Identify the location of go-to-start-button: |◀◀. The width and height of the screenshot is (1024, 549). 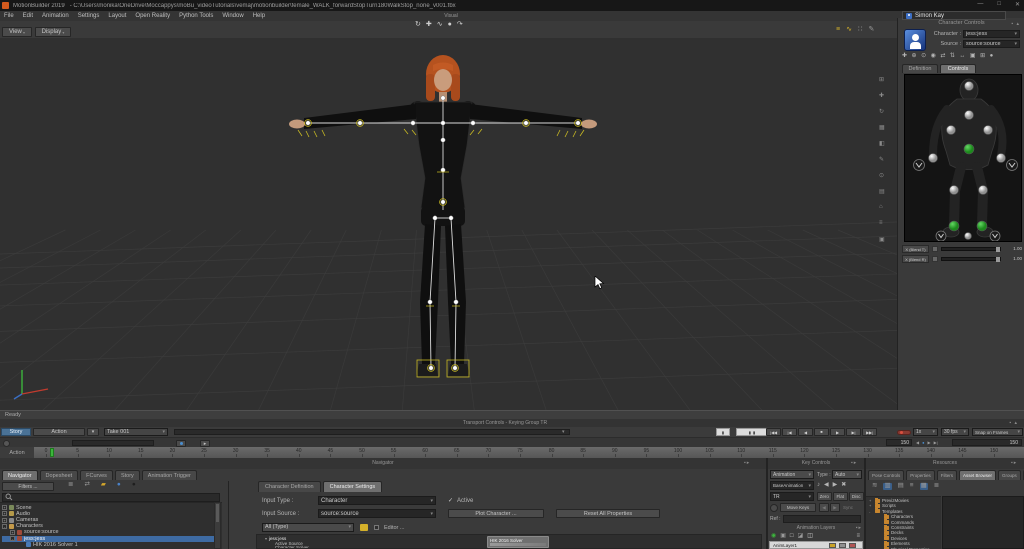
(773, 432).